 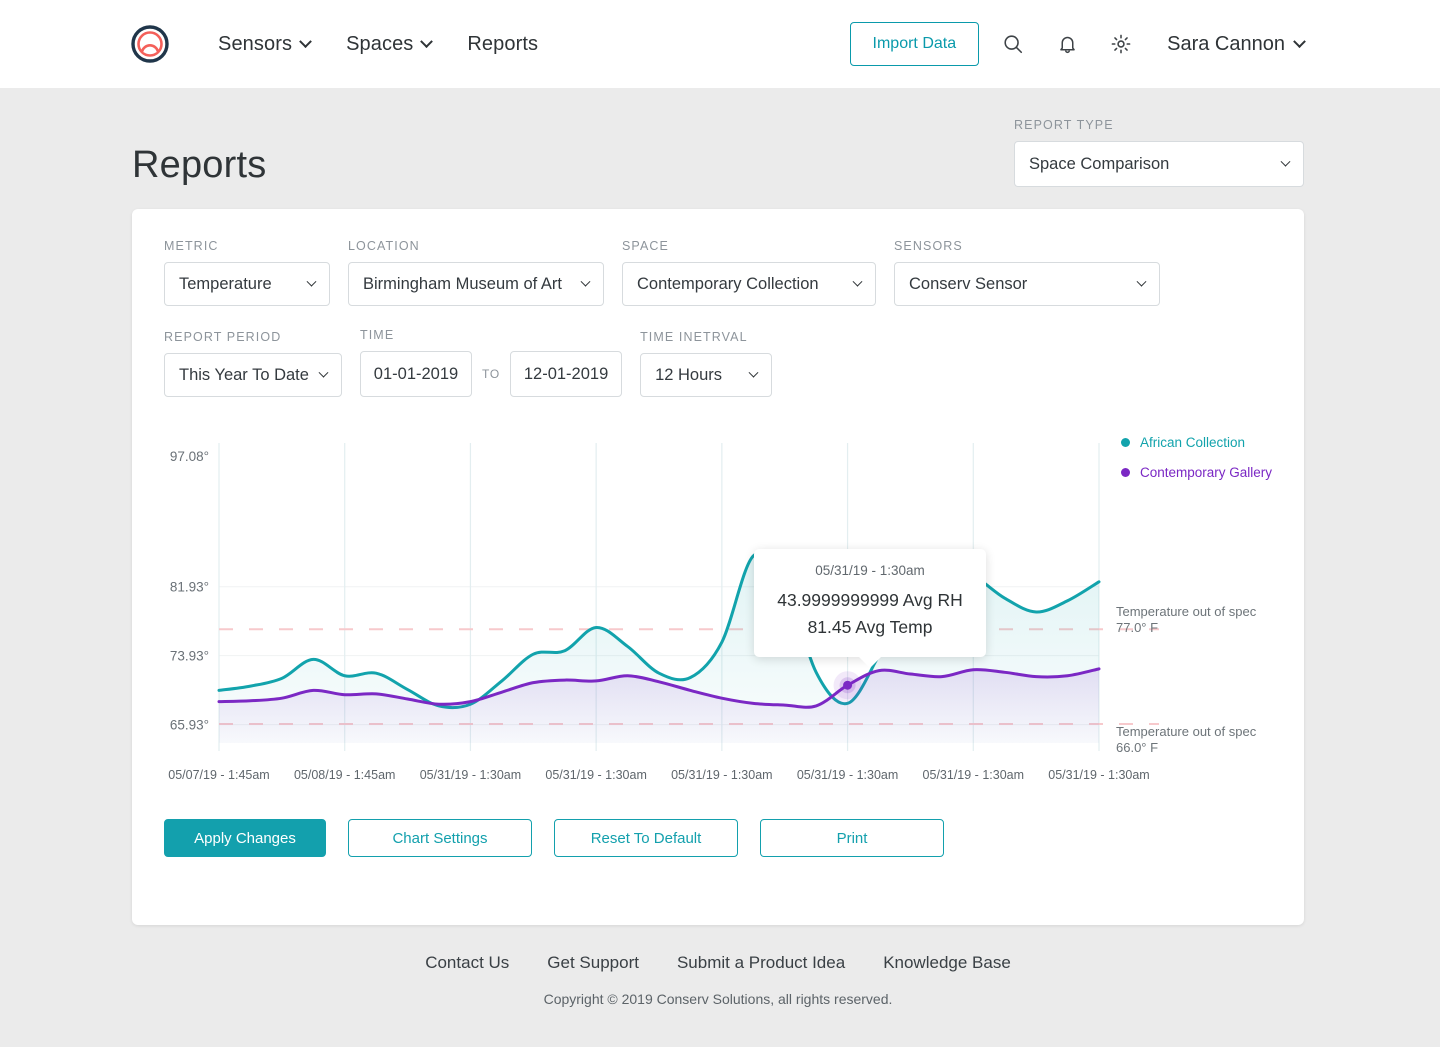 I want to click on y-axis-tick: 65.93°, so click(x=189, y=725).